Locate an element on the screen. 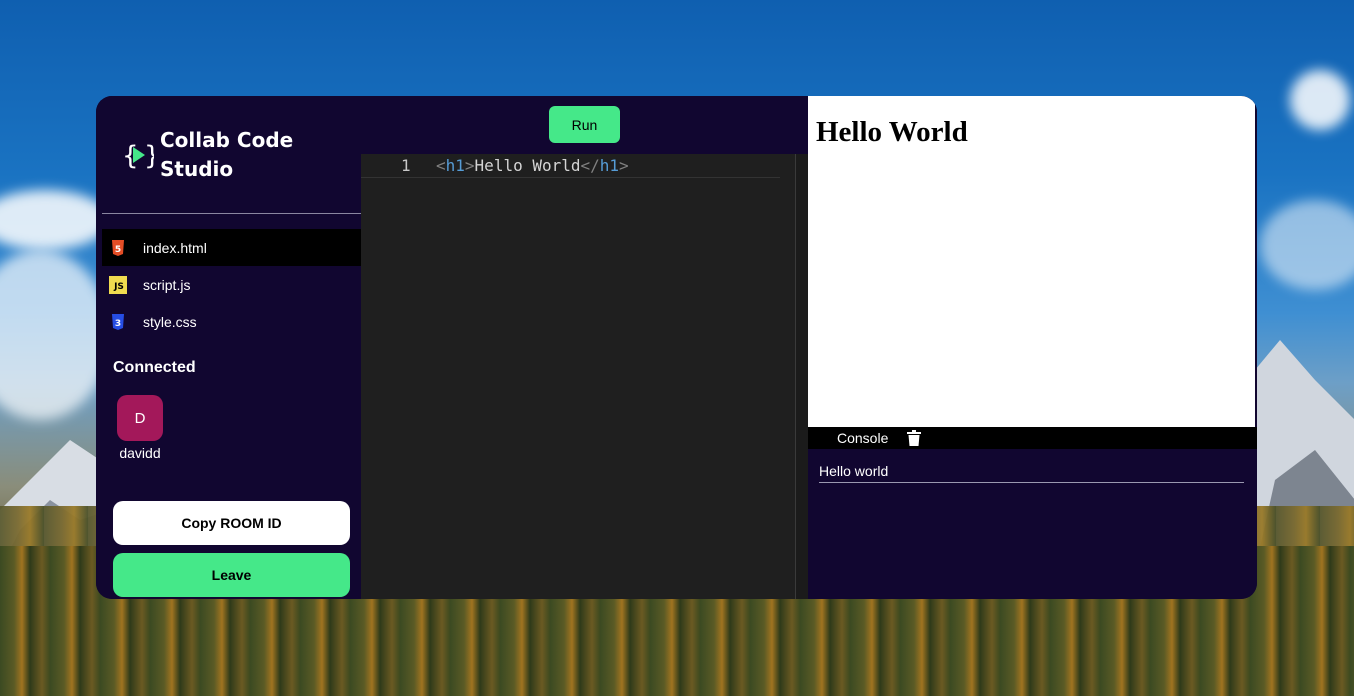 The image size is (1354, 696). html5-icon: 5 is located at coordinates (118, 247).